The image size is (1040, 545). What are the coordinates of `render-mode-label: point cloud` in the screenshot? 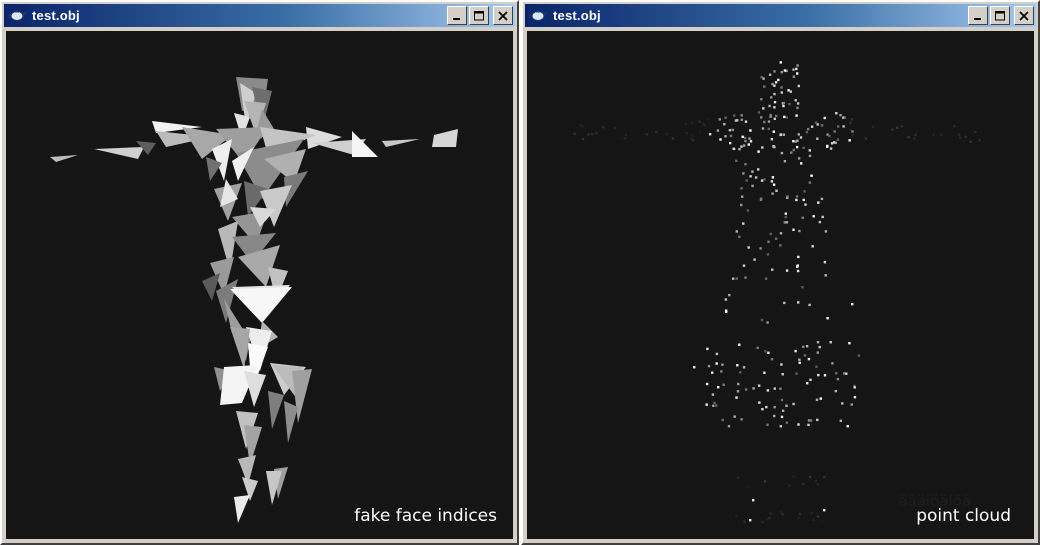 It's located at (963, 516).